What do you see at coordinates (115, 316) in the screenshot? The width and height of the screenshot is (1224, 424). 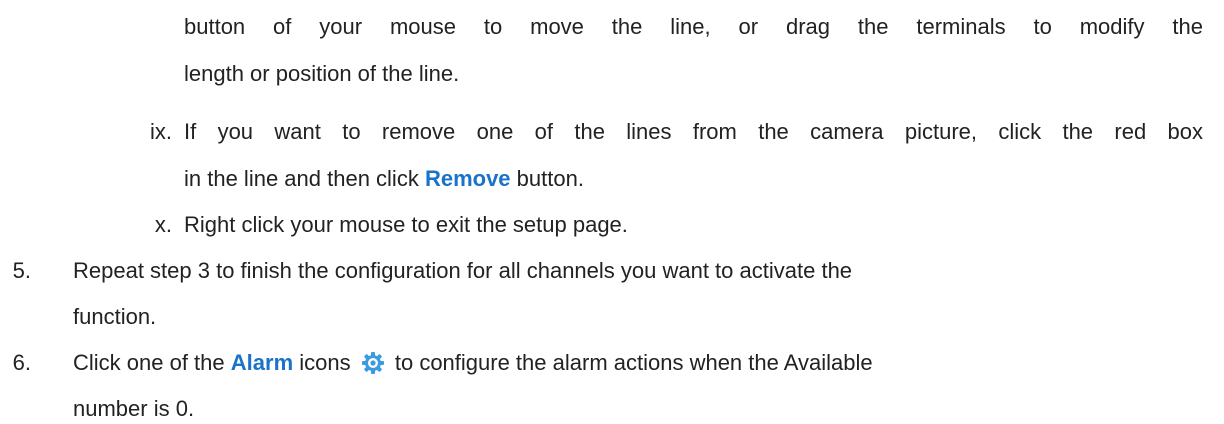 I see `step-5-line-2: function.` at bounding box center [115, 316].